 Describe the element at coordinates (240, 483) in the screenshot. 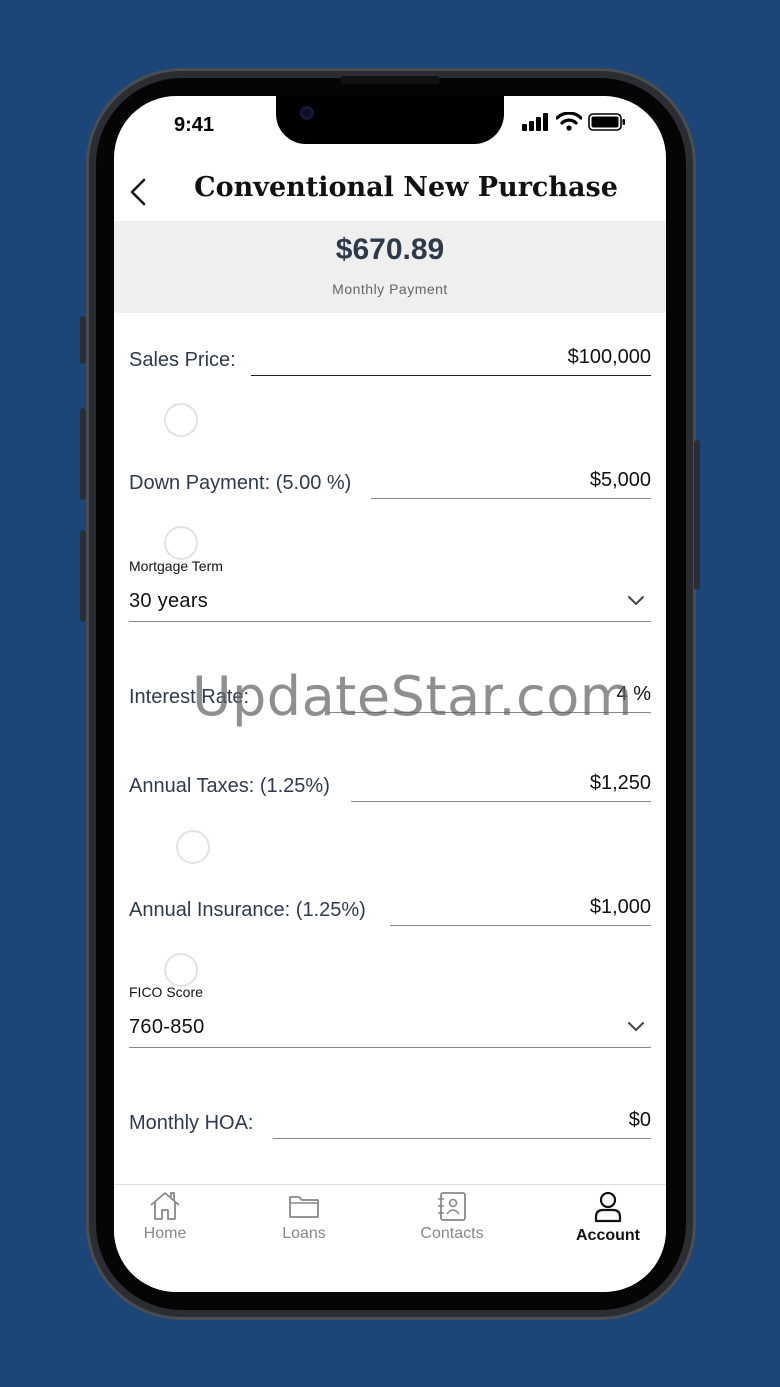

I see `down-payment-label: Down Payment: (5.00 %)` at that location.